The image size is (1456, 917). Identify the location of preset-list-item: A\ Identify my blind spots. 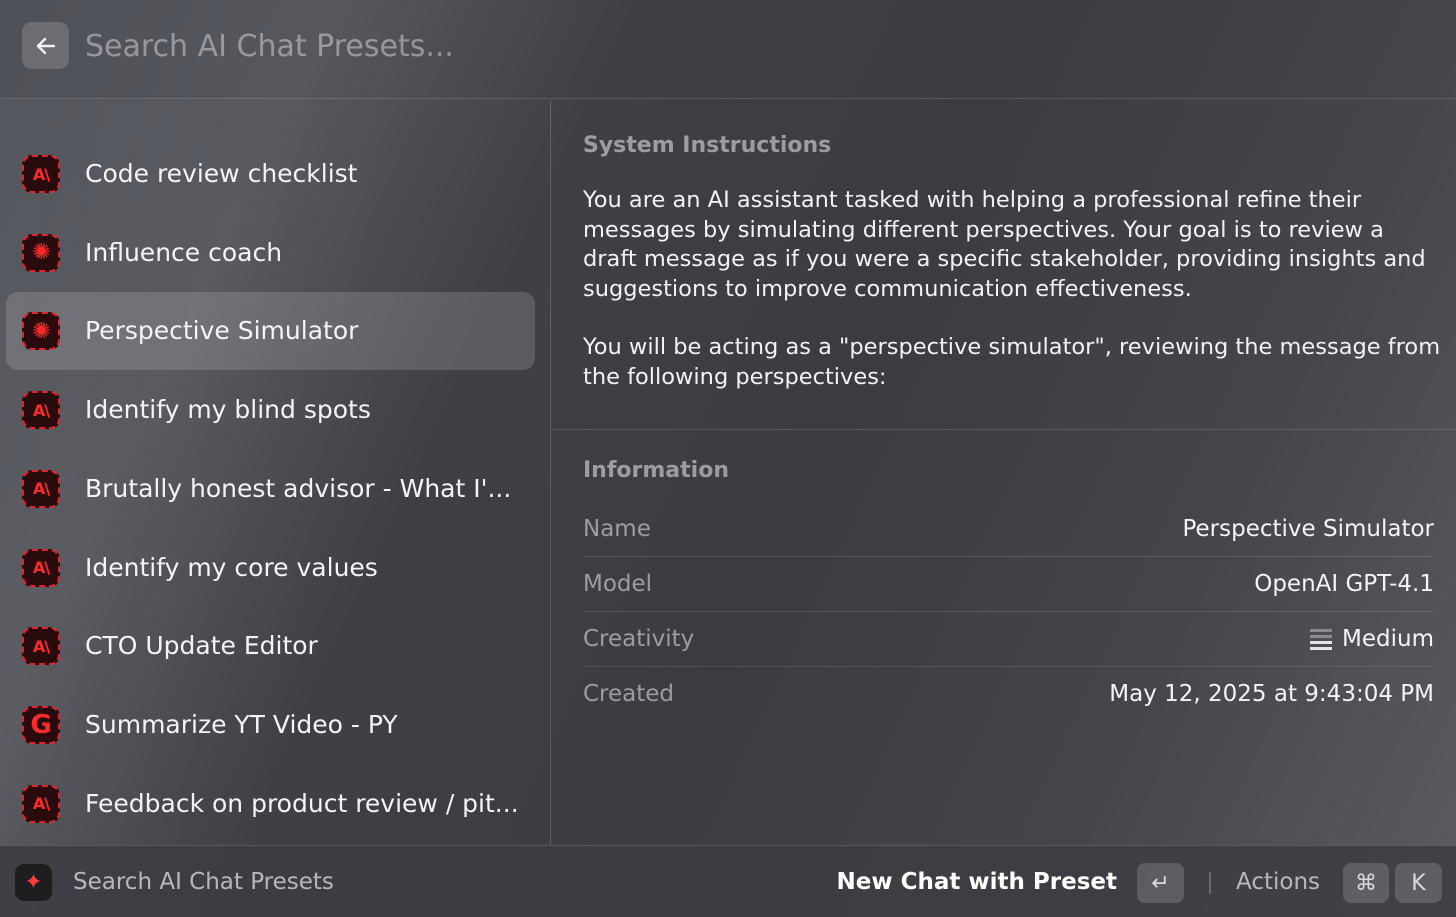
(270, 410).